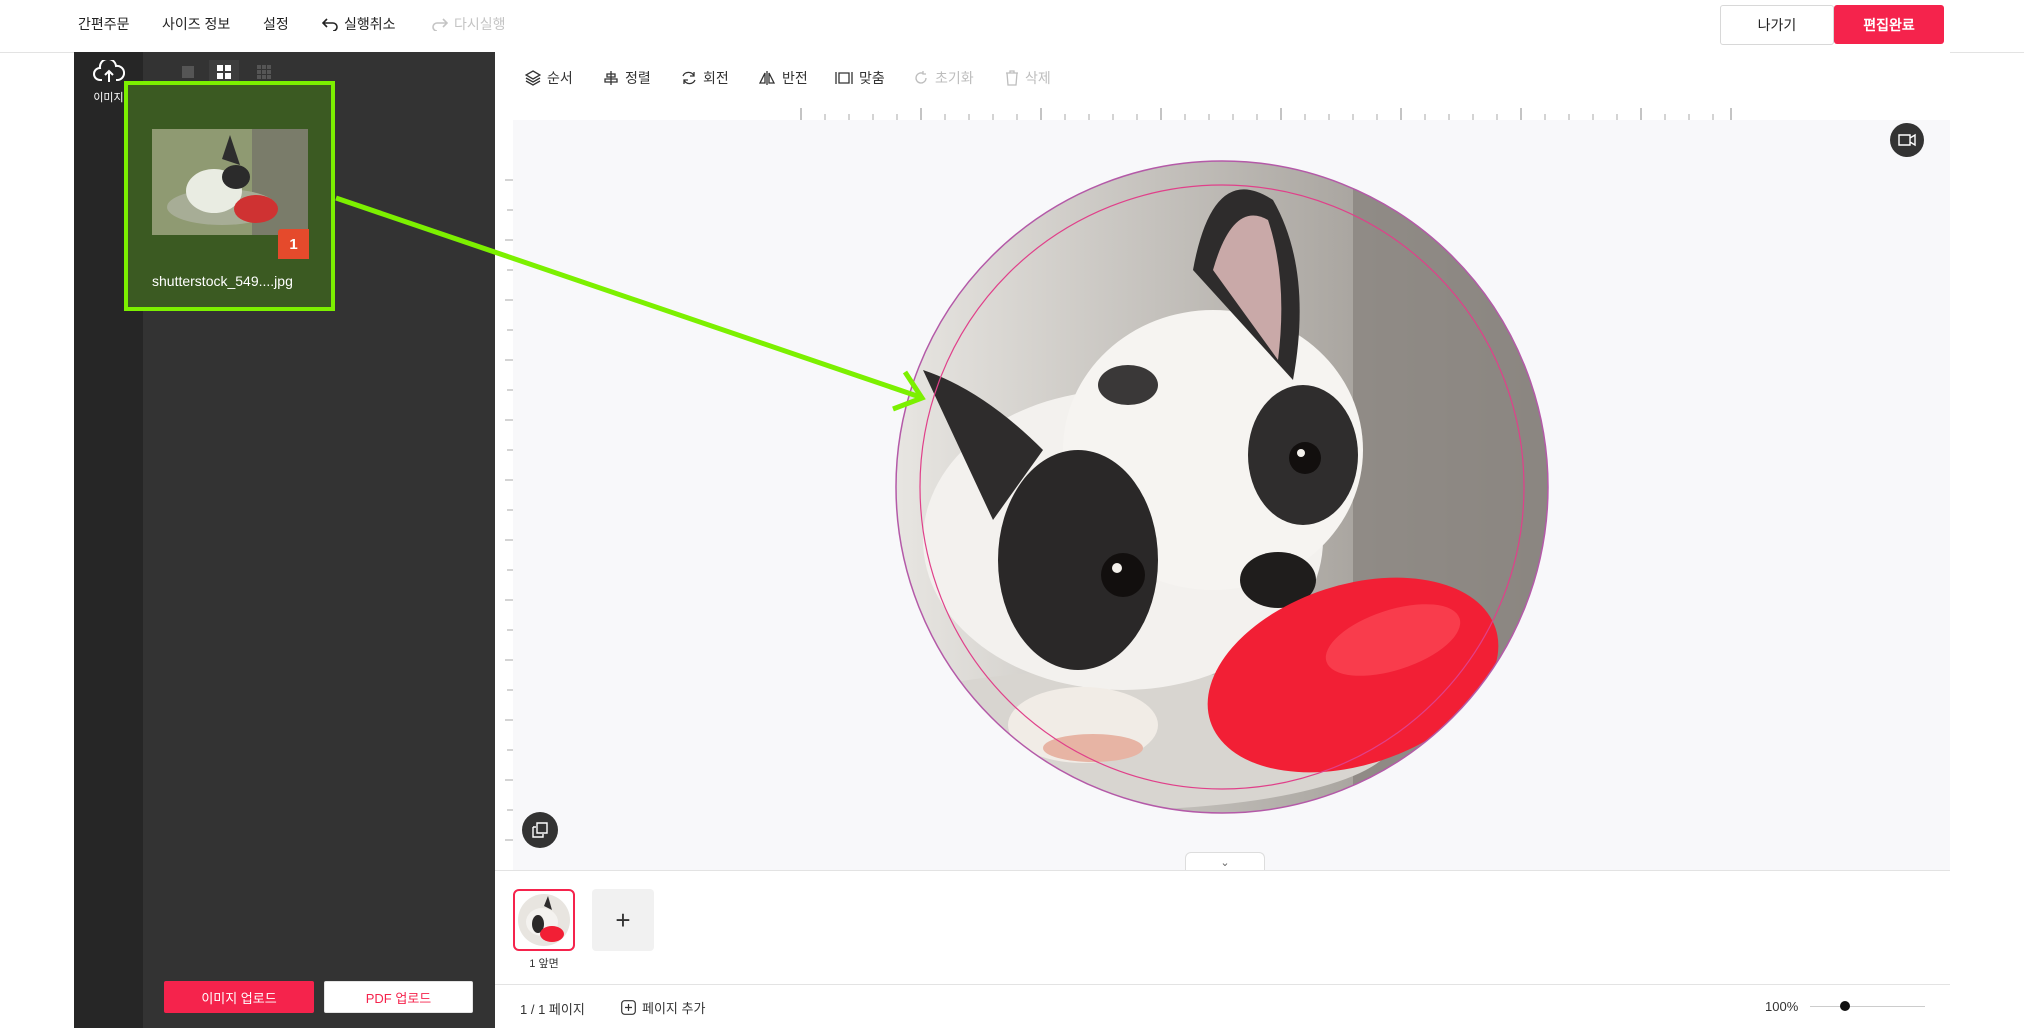  Describe the element at coordinates (1782, 1006) in the screenshot. I see `zoom-level: 100%` at that location.